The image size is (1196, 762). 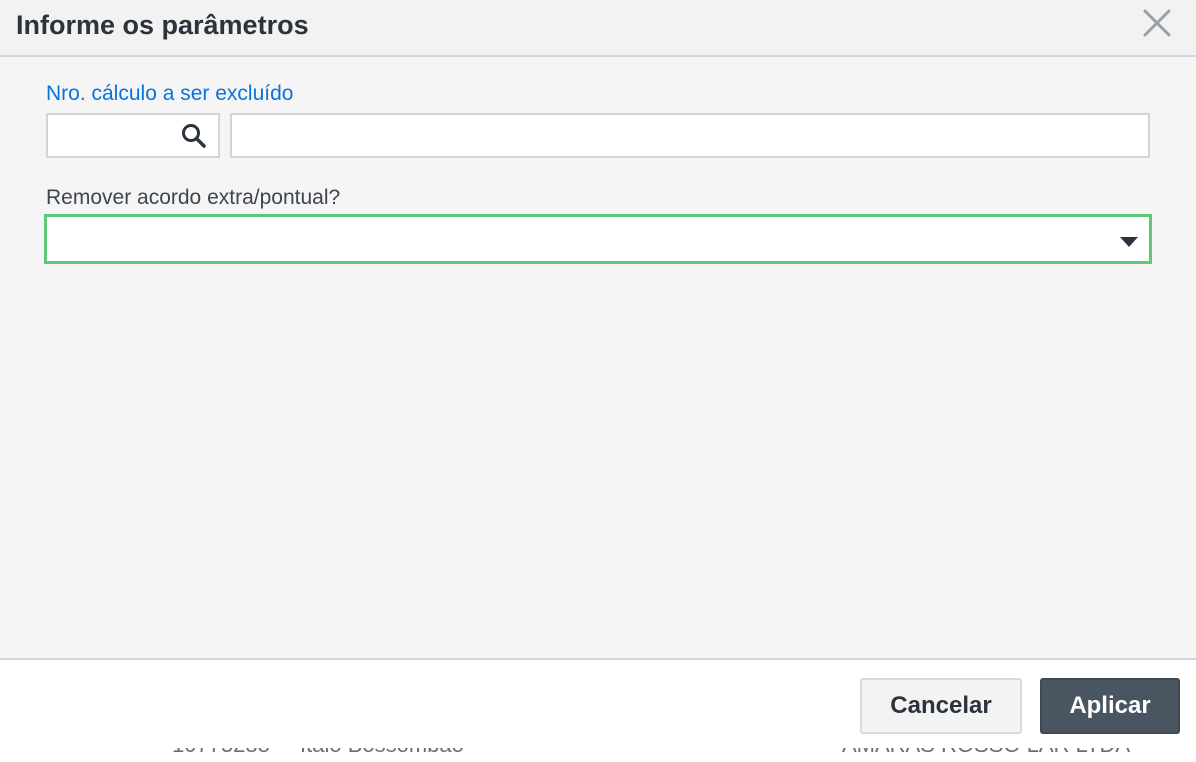 I want to click on calc-code-field, so click(x=133, y=135).